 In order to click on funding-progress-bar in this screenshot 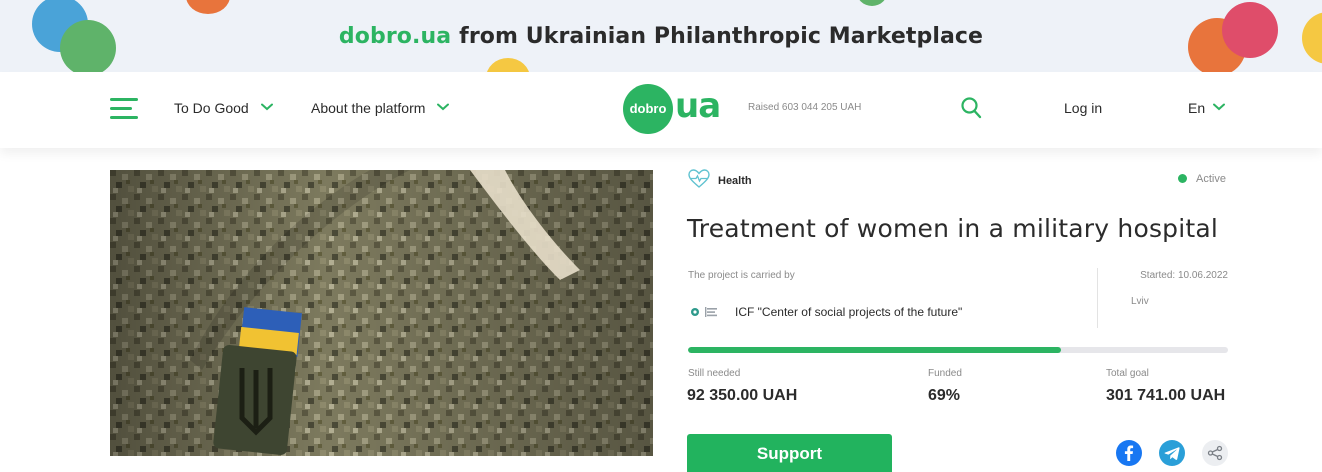, I will do `click(958, 350)`.